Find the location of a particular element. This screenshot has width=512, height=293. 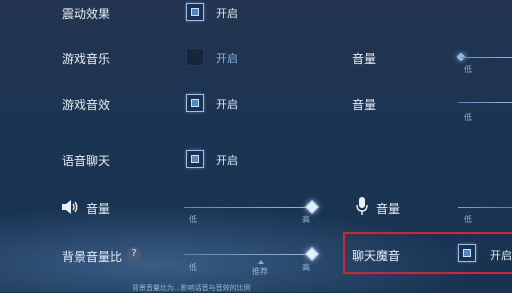

game-music-volume-label: 音量 is located at coordinates (364, 59).